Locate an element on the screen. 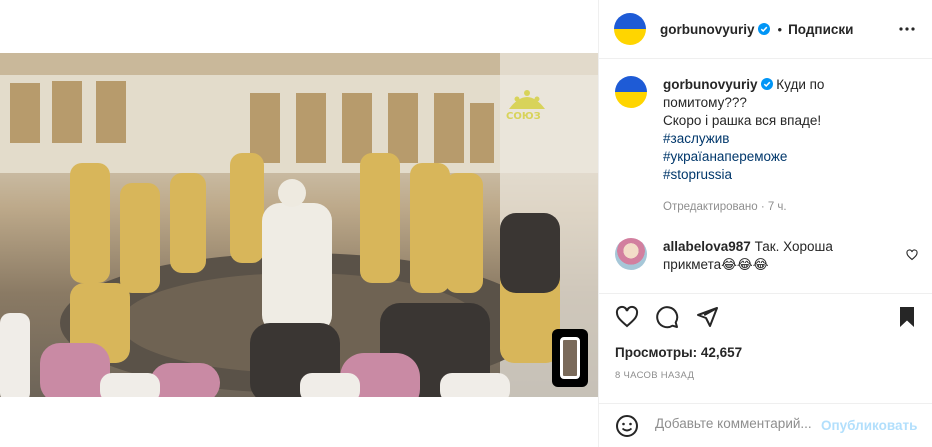  caption-username: gorbunovyuriy is located at coordinates (710, 84).